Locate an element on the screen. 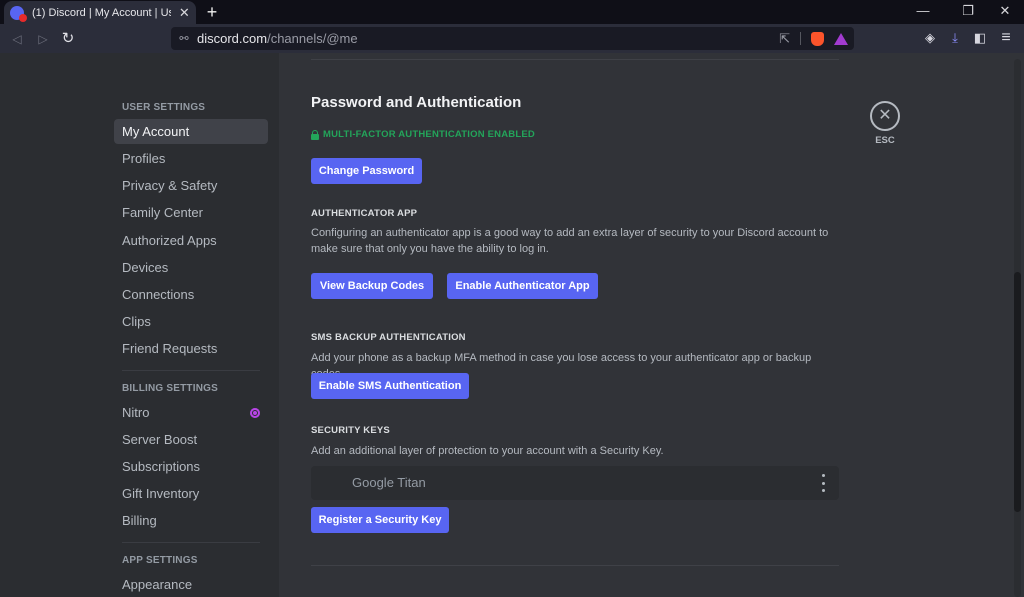  sidebar-item-subscriptions: Subscriptions is located at coordinates (191, 466).